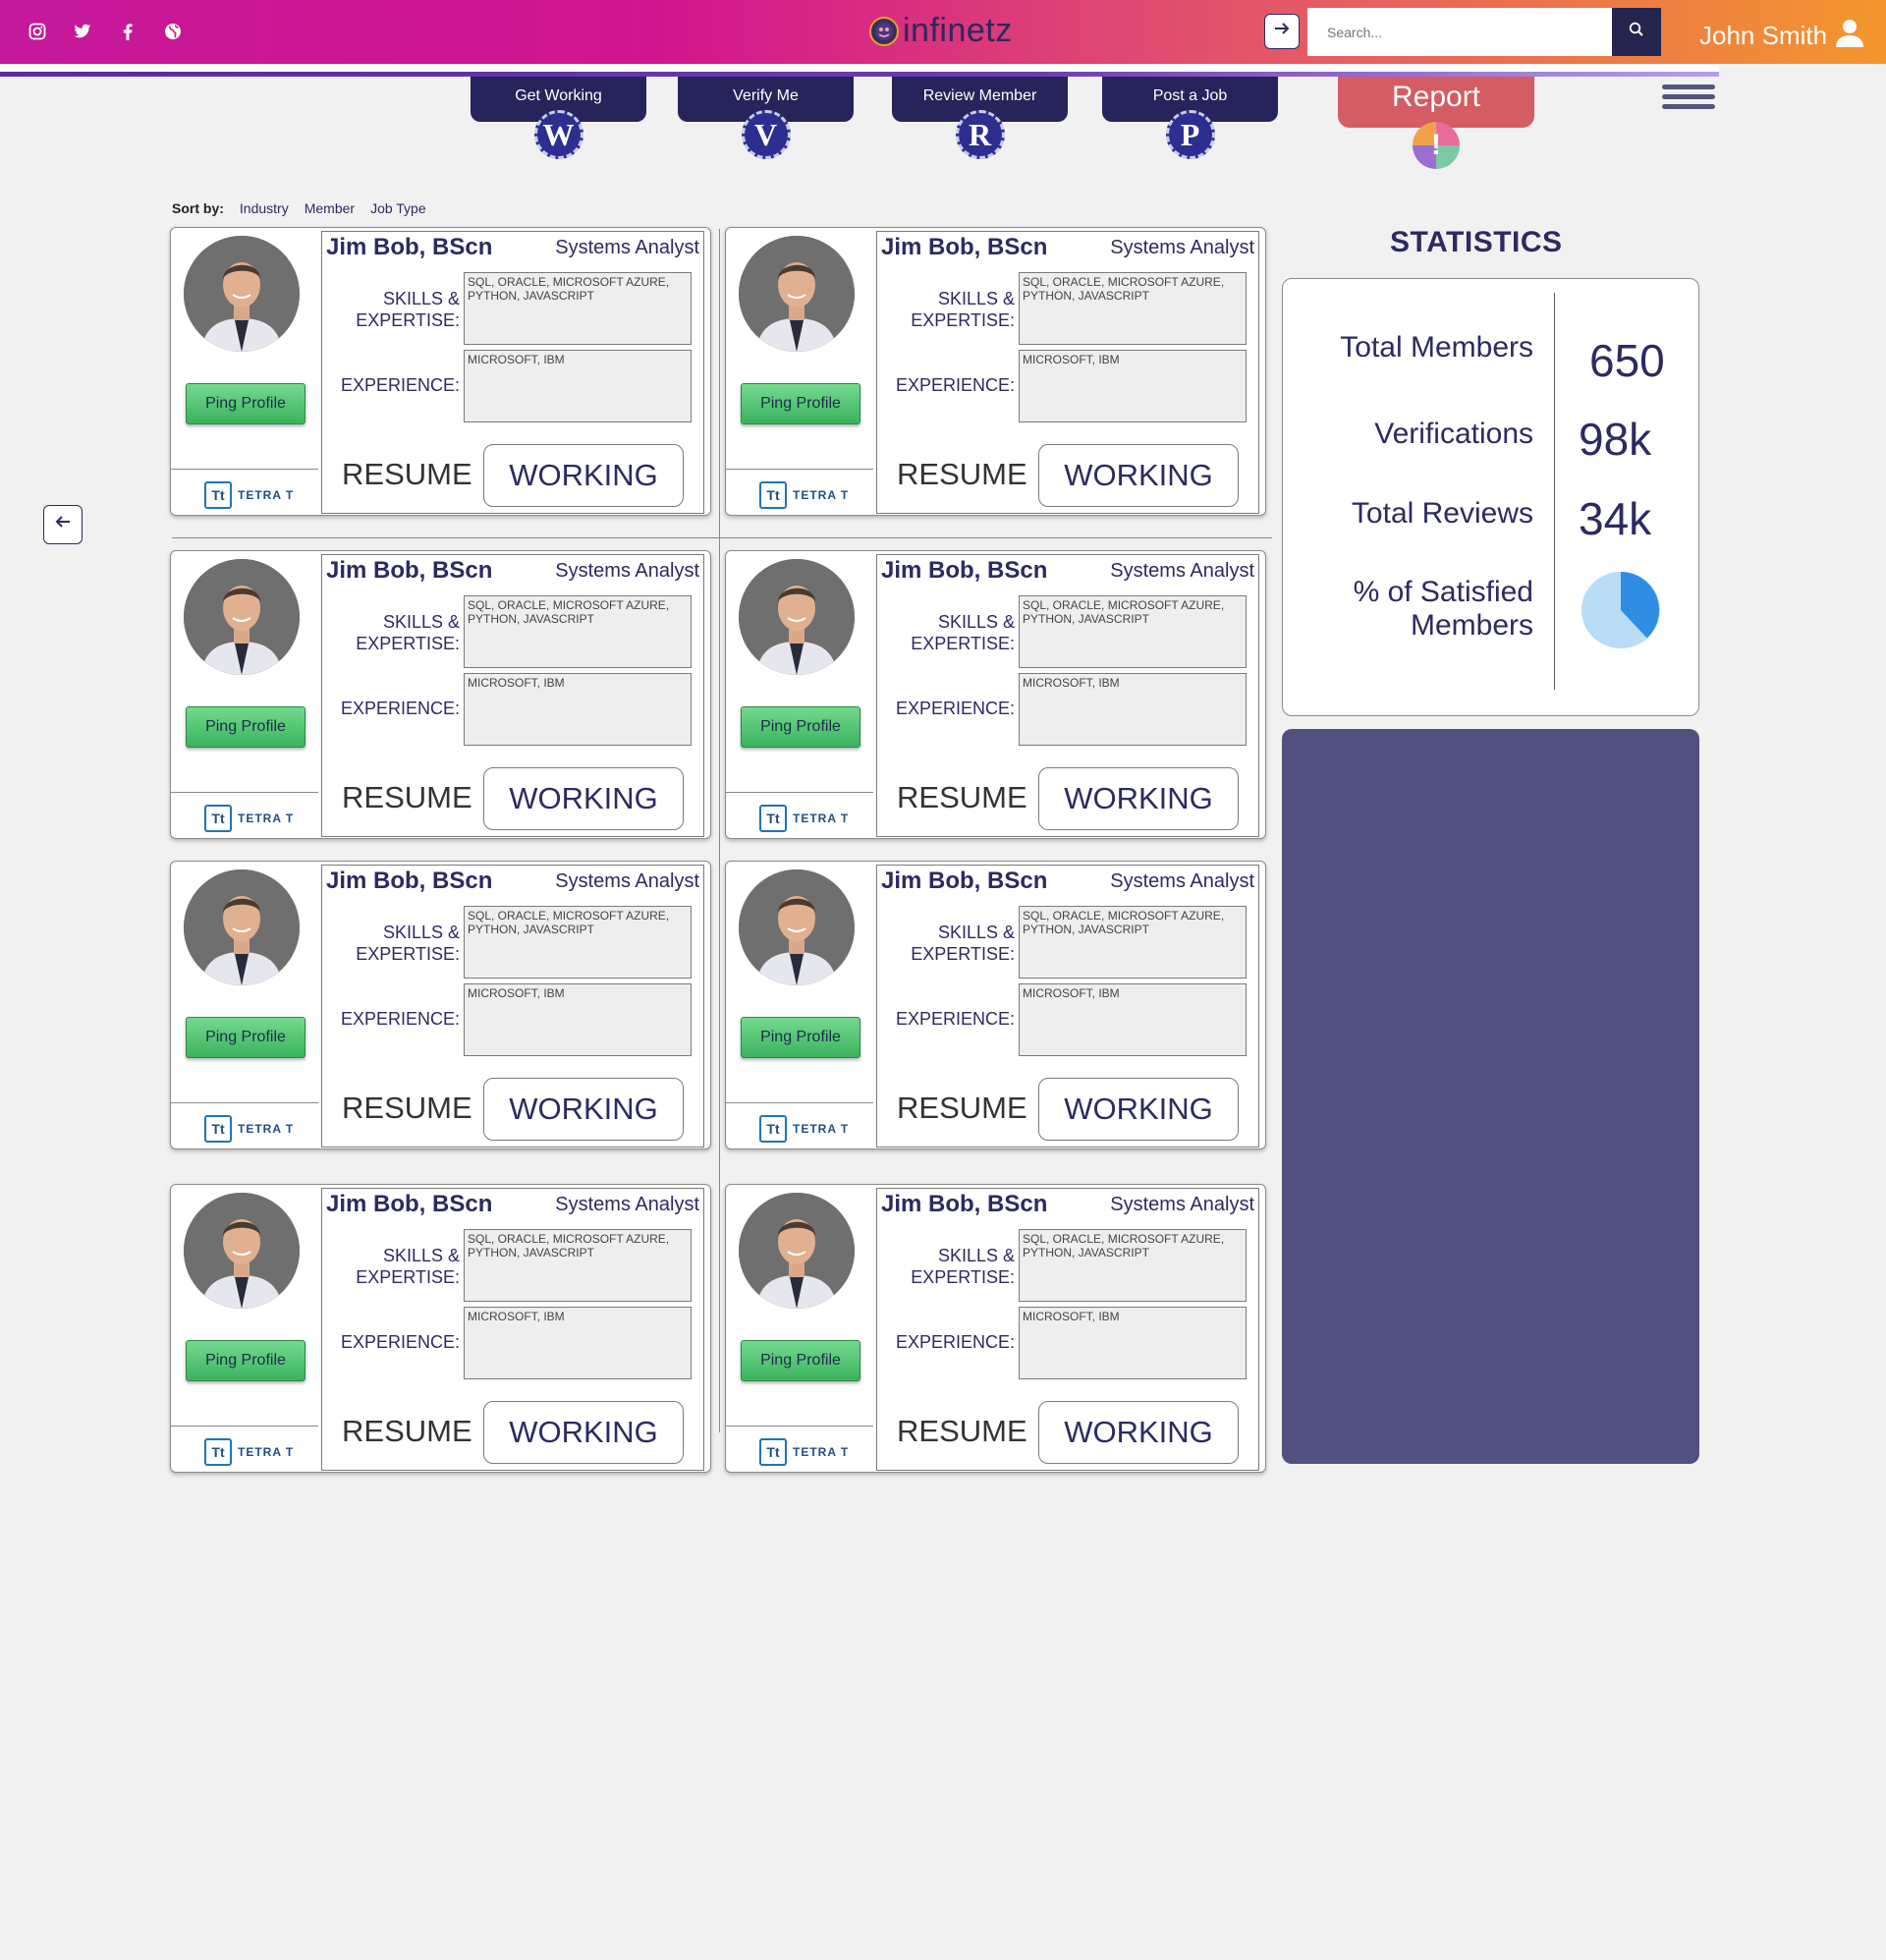 This screenshot has height=1960, width=1886. What do you see at coordinates (1190, 118) in the screenshot?
I see `tab-post-a-job: Post a Job P` at bounding box center [1190, 118].